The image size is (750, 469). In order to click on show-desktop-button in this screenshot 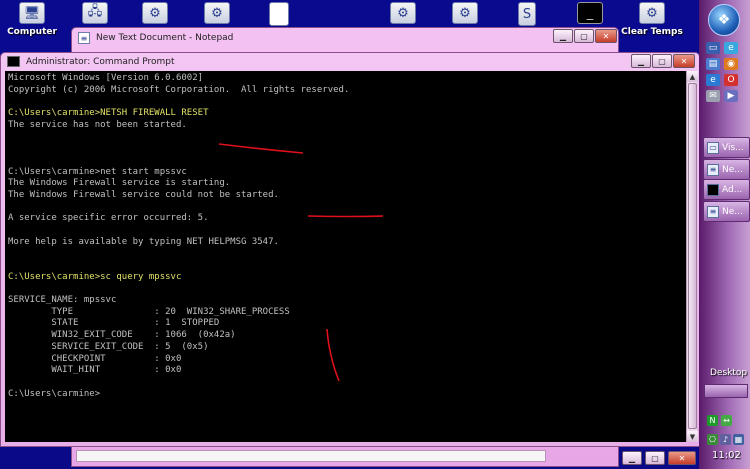, I will do `click(726, 391)`.